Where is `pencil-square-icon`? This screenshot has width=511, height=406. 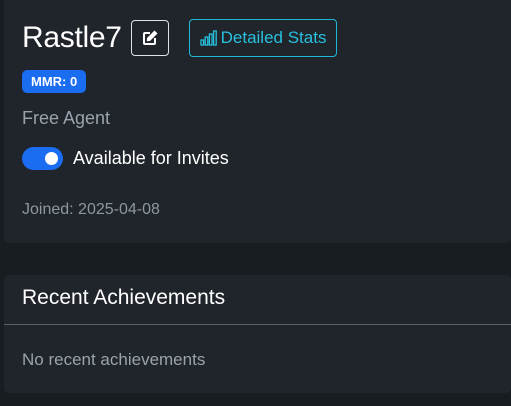 pencil-square-icon is located at coordinates (150, 37).